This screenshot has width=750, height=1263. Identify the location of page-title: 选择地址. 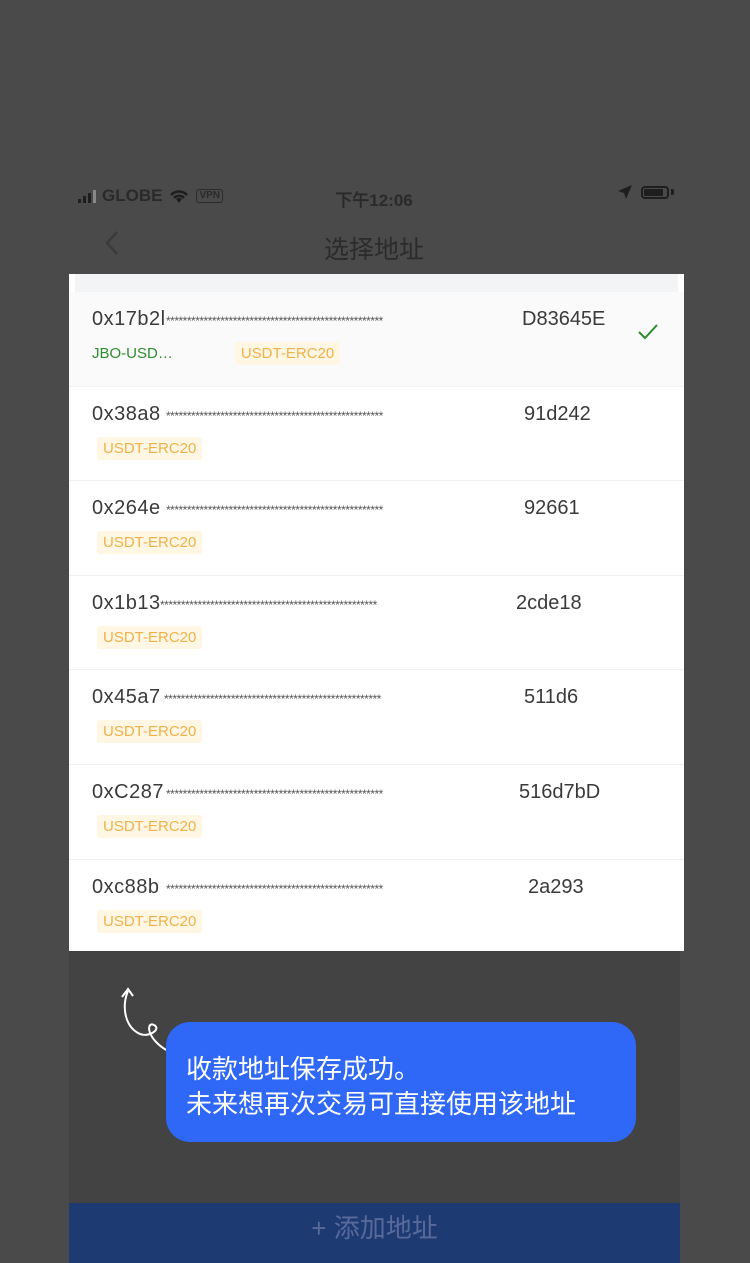
(373, 250).